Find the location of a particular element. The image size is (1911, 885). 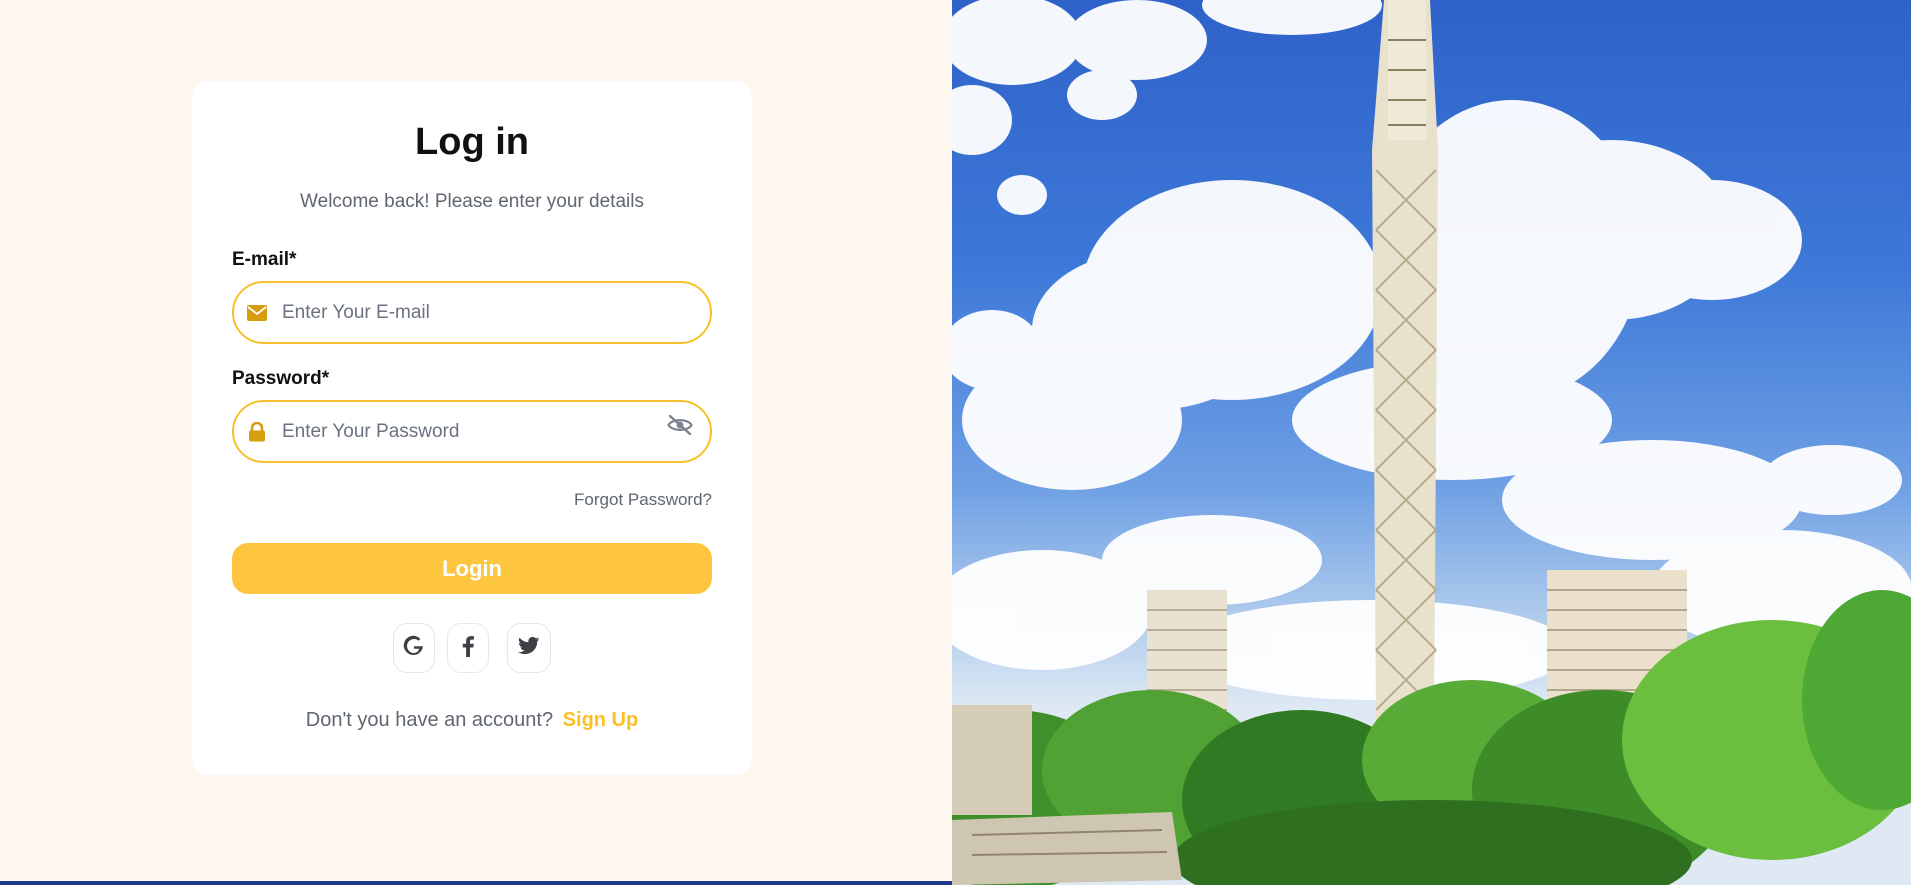

page-title: Log in is located at coordinates (472, 142).